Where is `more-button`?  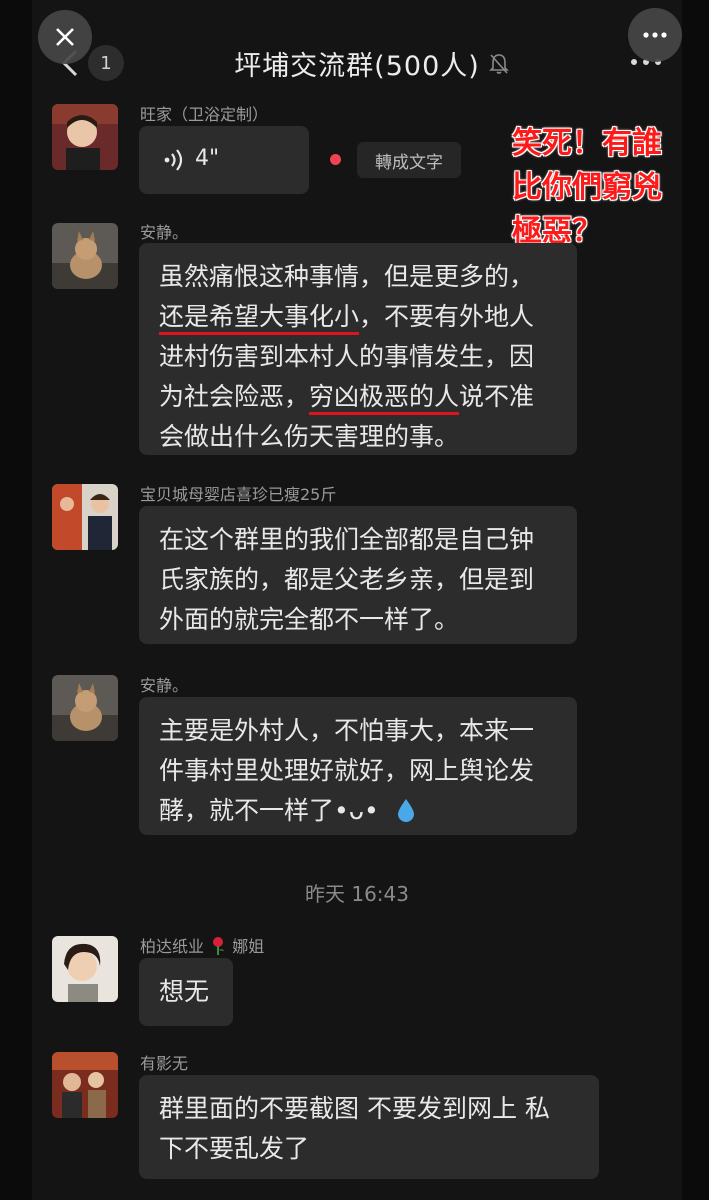
more-button is located at coordinates (655, 35).